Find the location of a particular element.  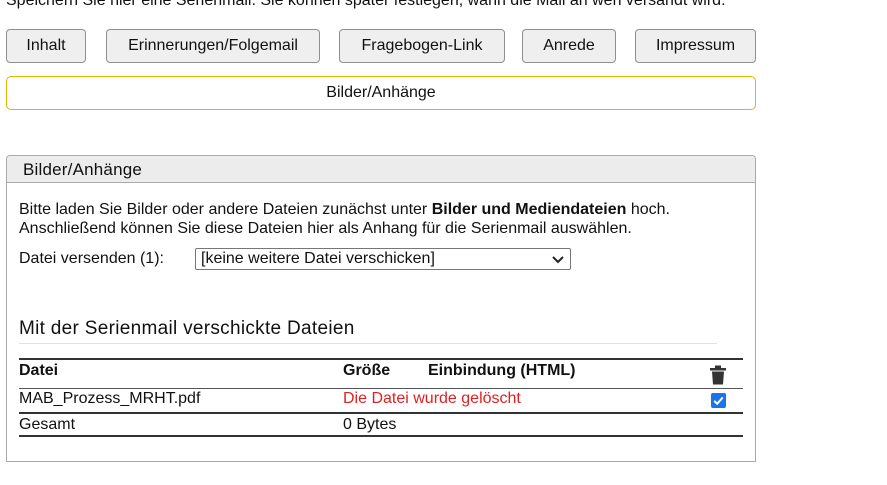

file-status: Die Datei wurde gelöscht is located at coordinates (432, 398).